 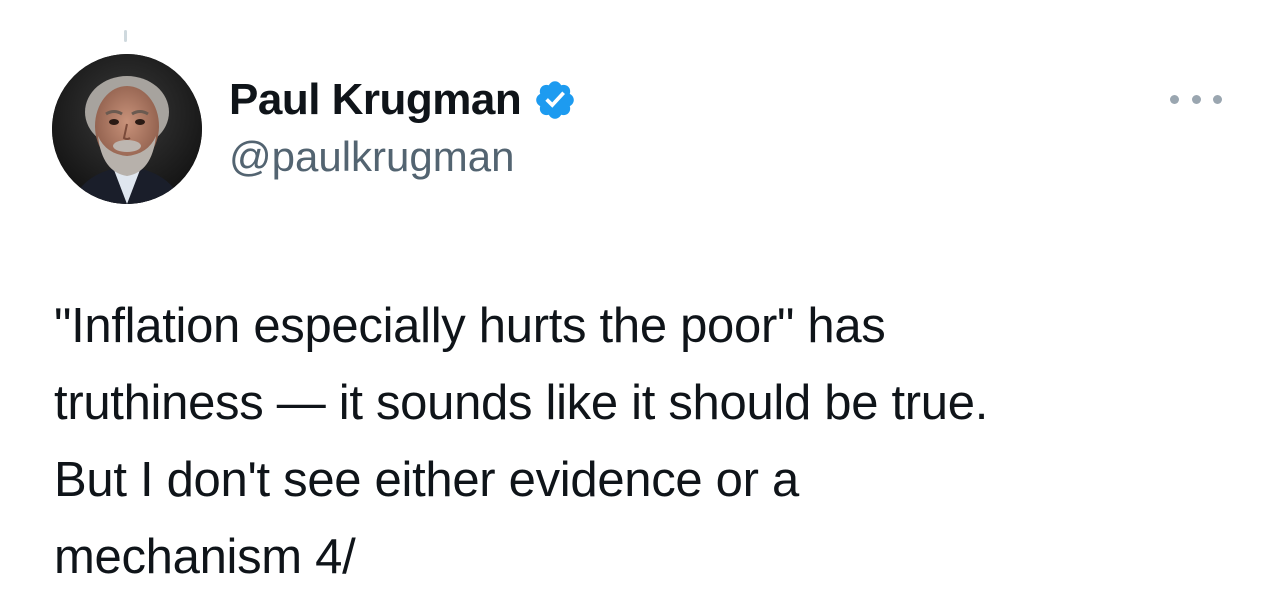 What do you see at coordinates (555, 100) in the screenshot?
I see `verified-badge-icon` at bounding box center [555, 100].